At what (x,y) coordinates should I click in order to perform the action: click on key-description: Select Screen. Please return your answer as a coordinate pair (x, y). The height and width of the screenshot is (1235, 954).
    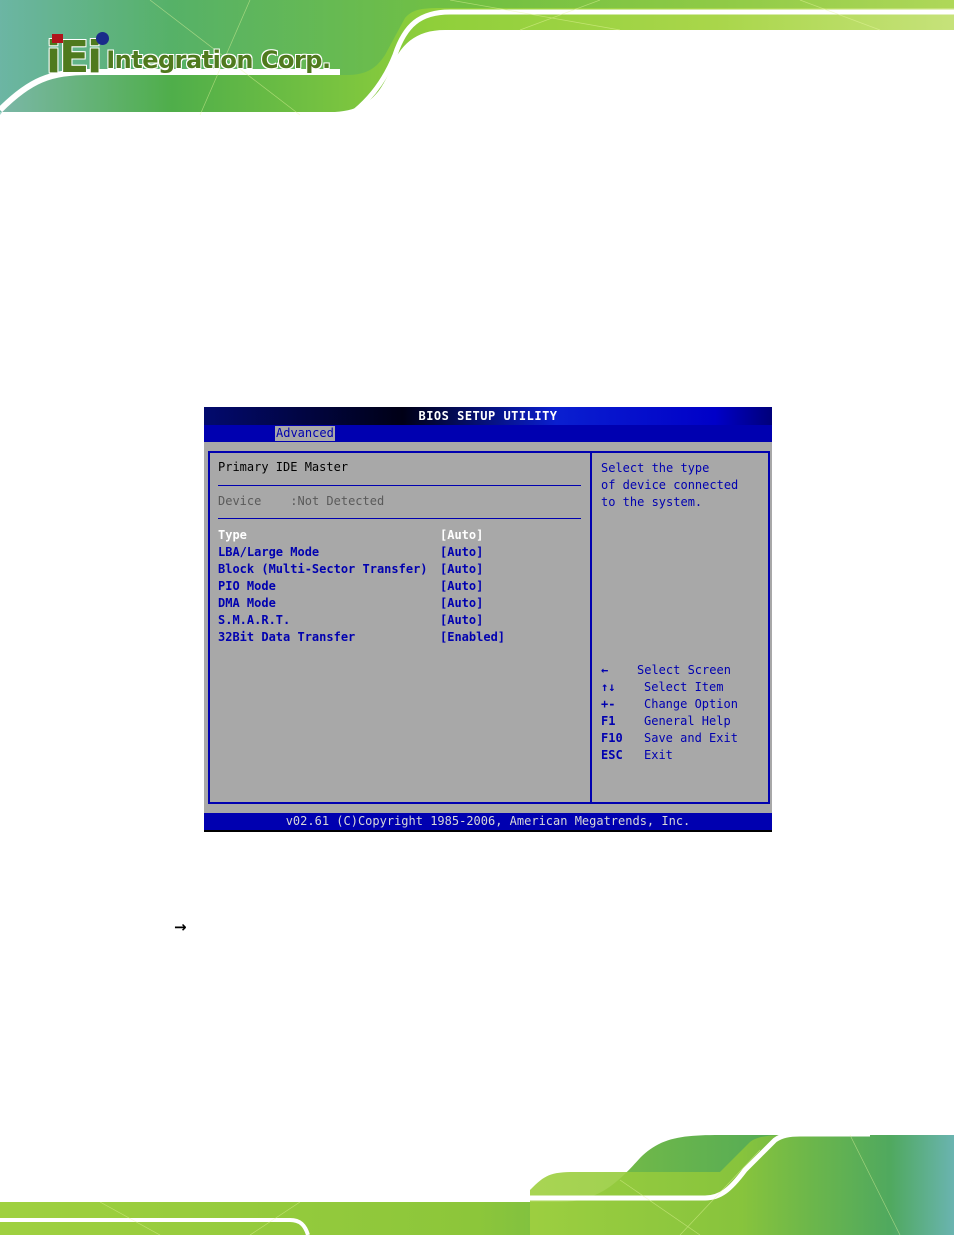
    Looking at the image, I should click on (684, 670).